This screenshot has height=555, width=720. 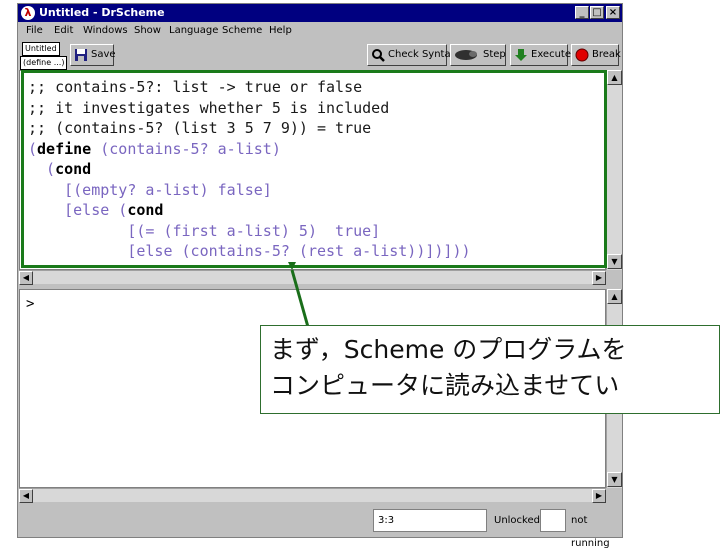 What do you see at coordinates (521, 55) in the screenshot?
I see `down-arrow-icon` at bounding box center [521, 55].